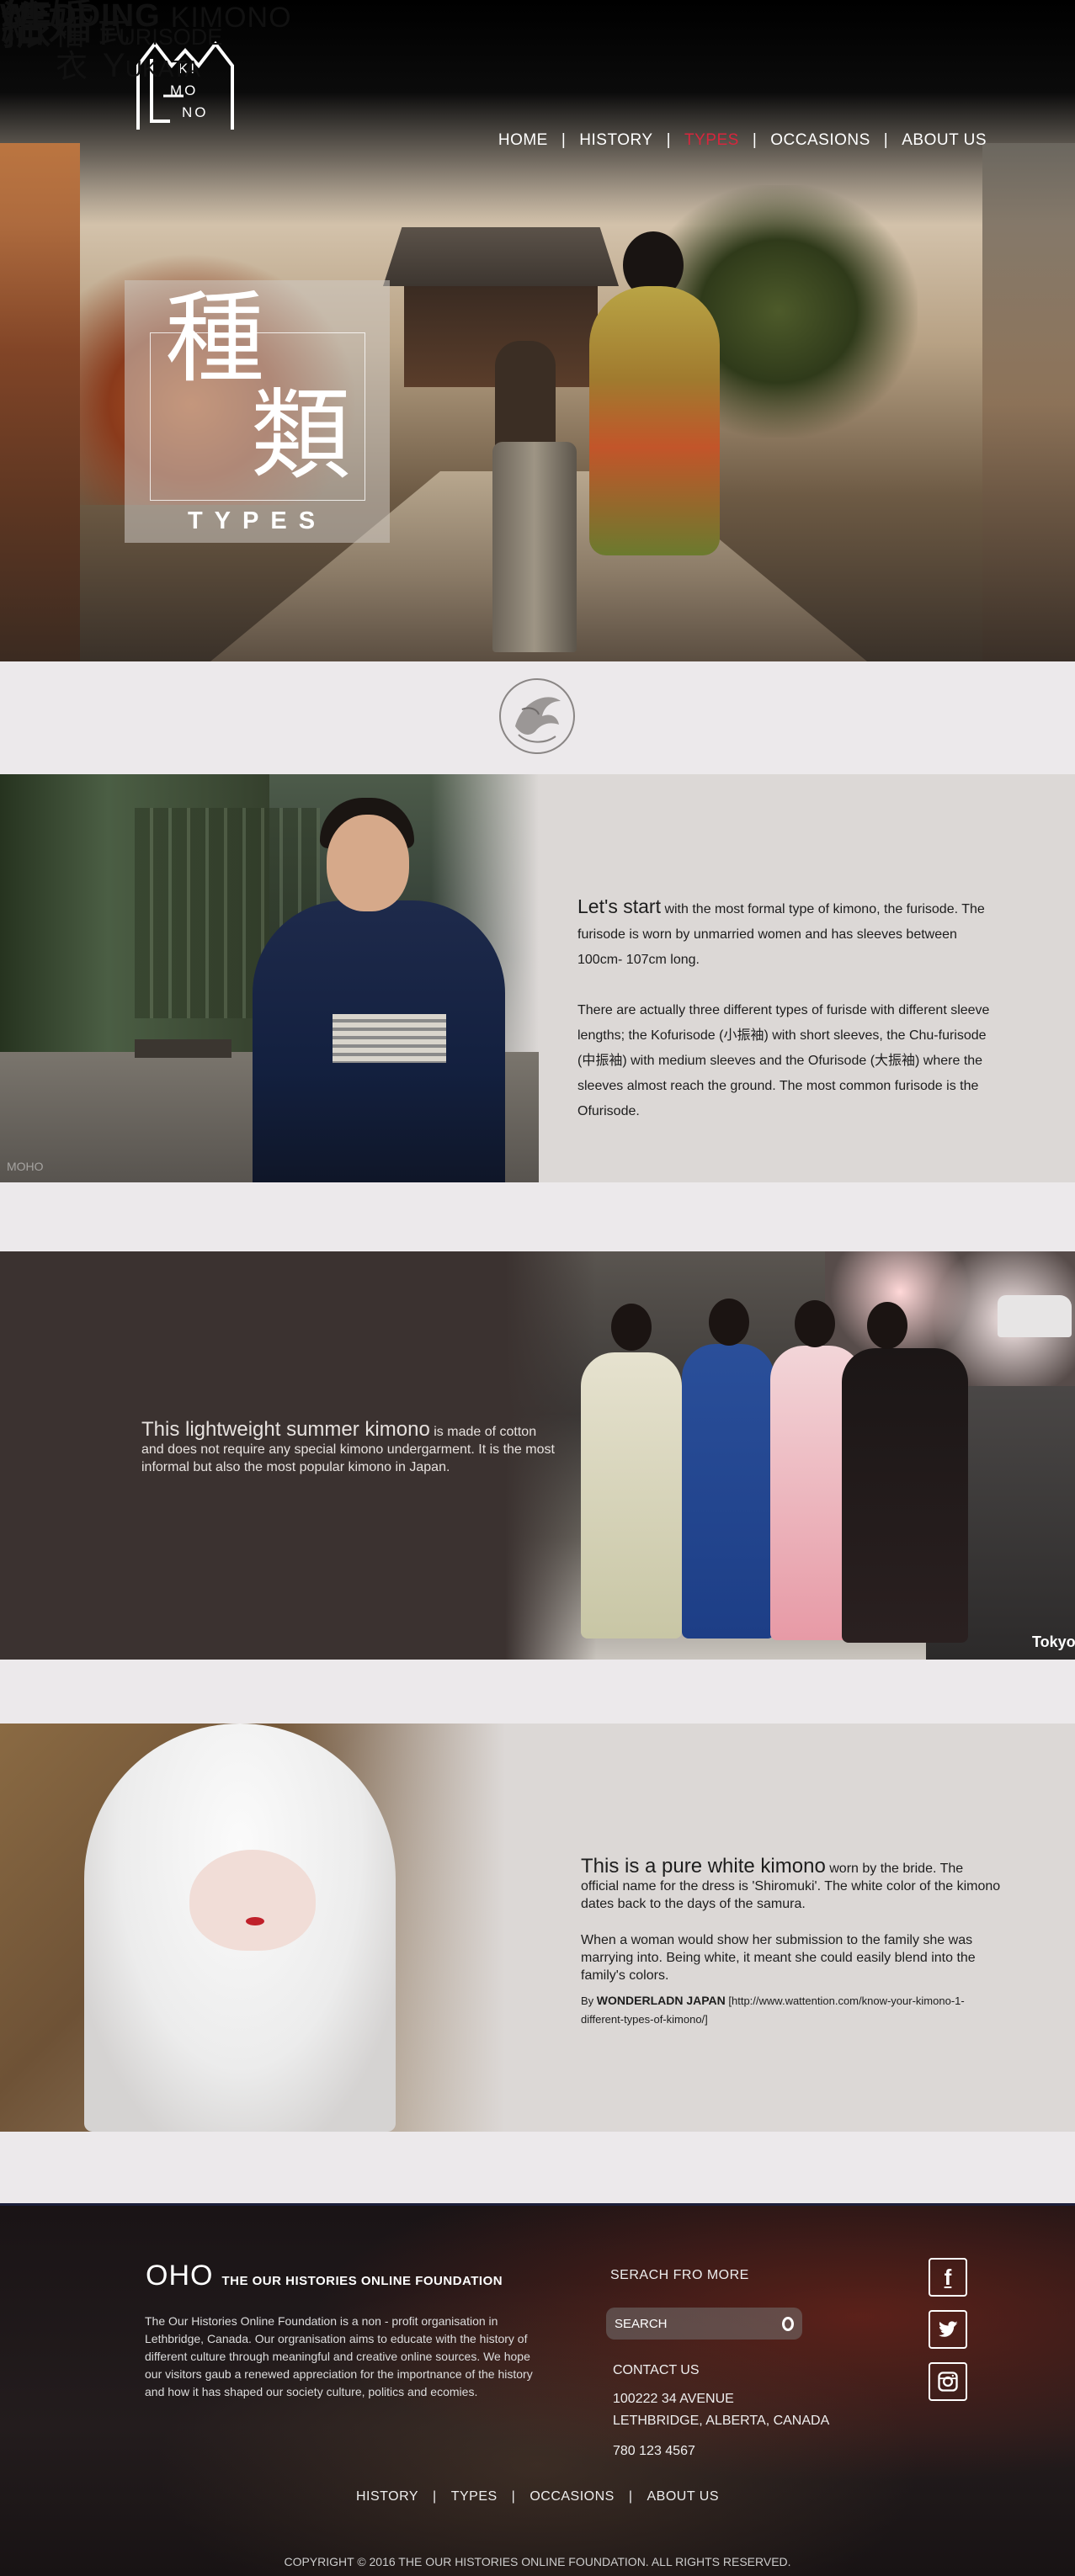 The width and height of the screenshot is (1075, 2576). Describe the element at coordinates (616, 140) in the screenshot. I see `nav-history: HISTORY` at that location.